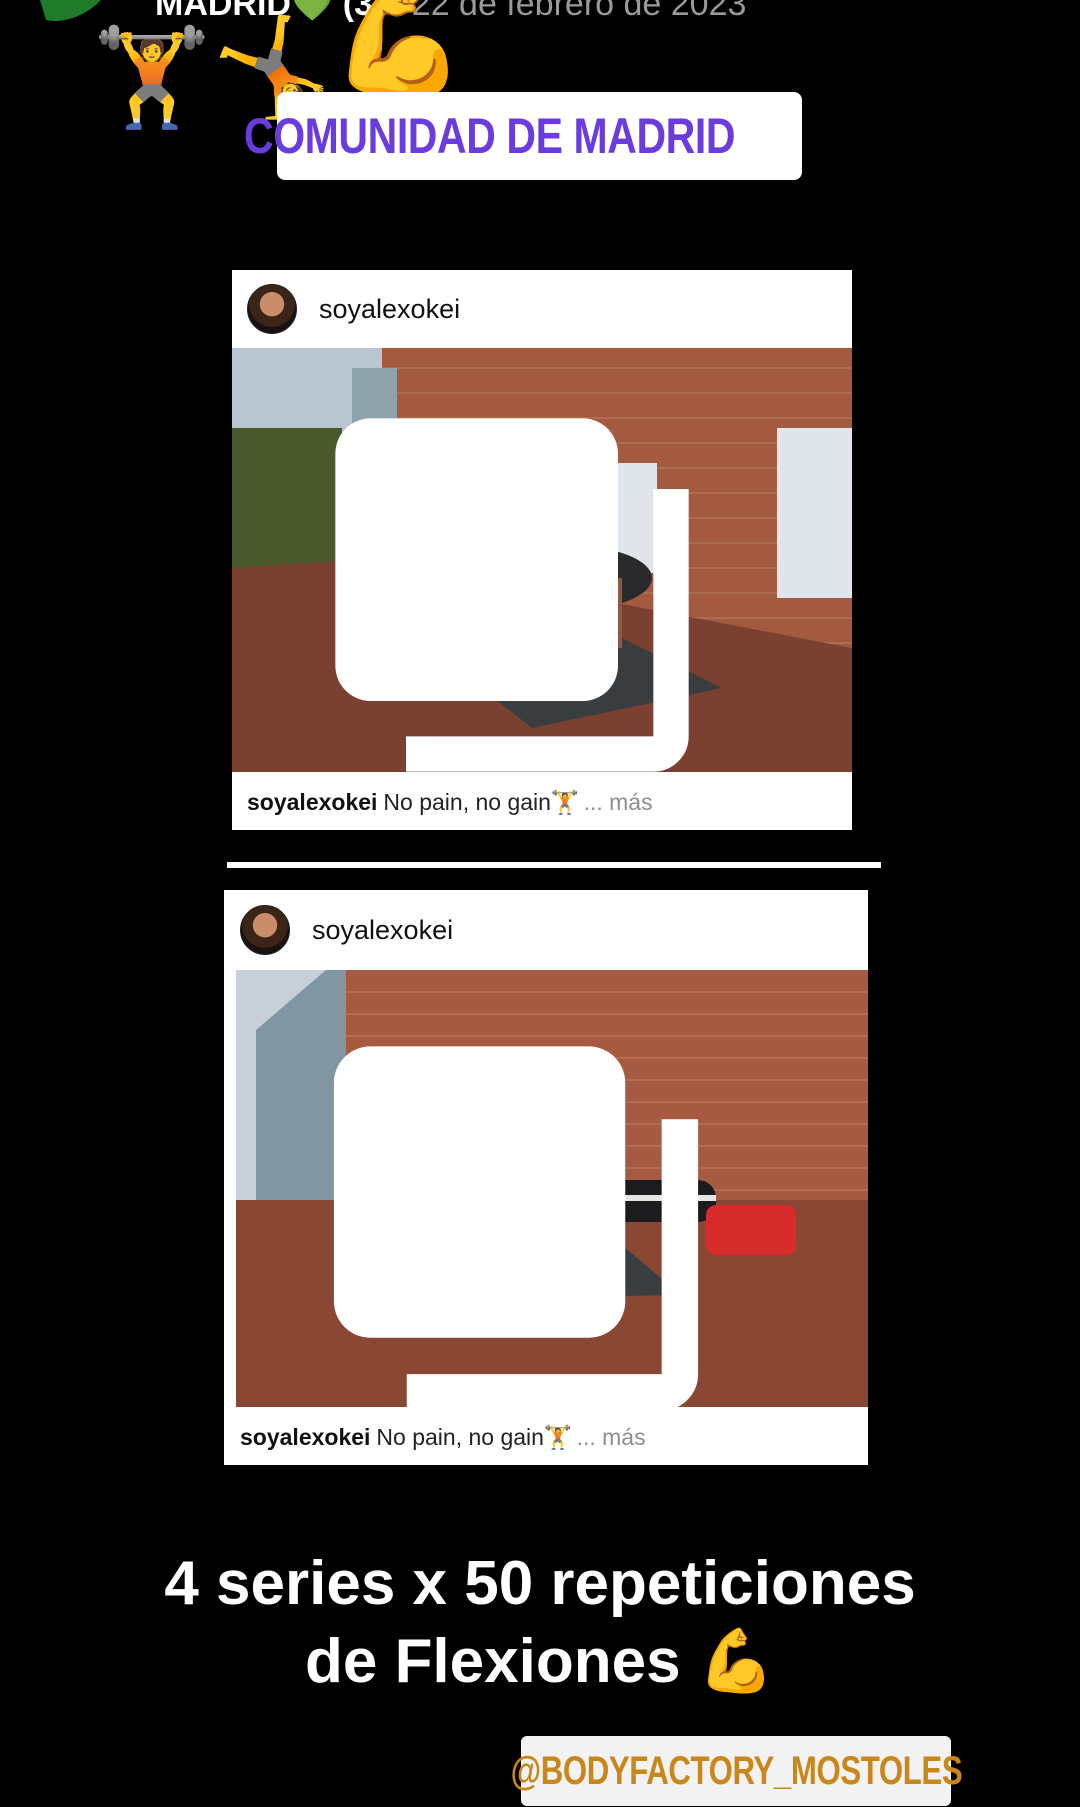 The width and height of the screenshot is (1080, 1807). I want to click on location-sticker: COMUNIDAD DE MADRID, so click(523, 136).